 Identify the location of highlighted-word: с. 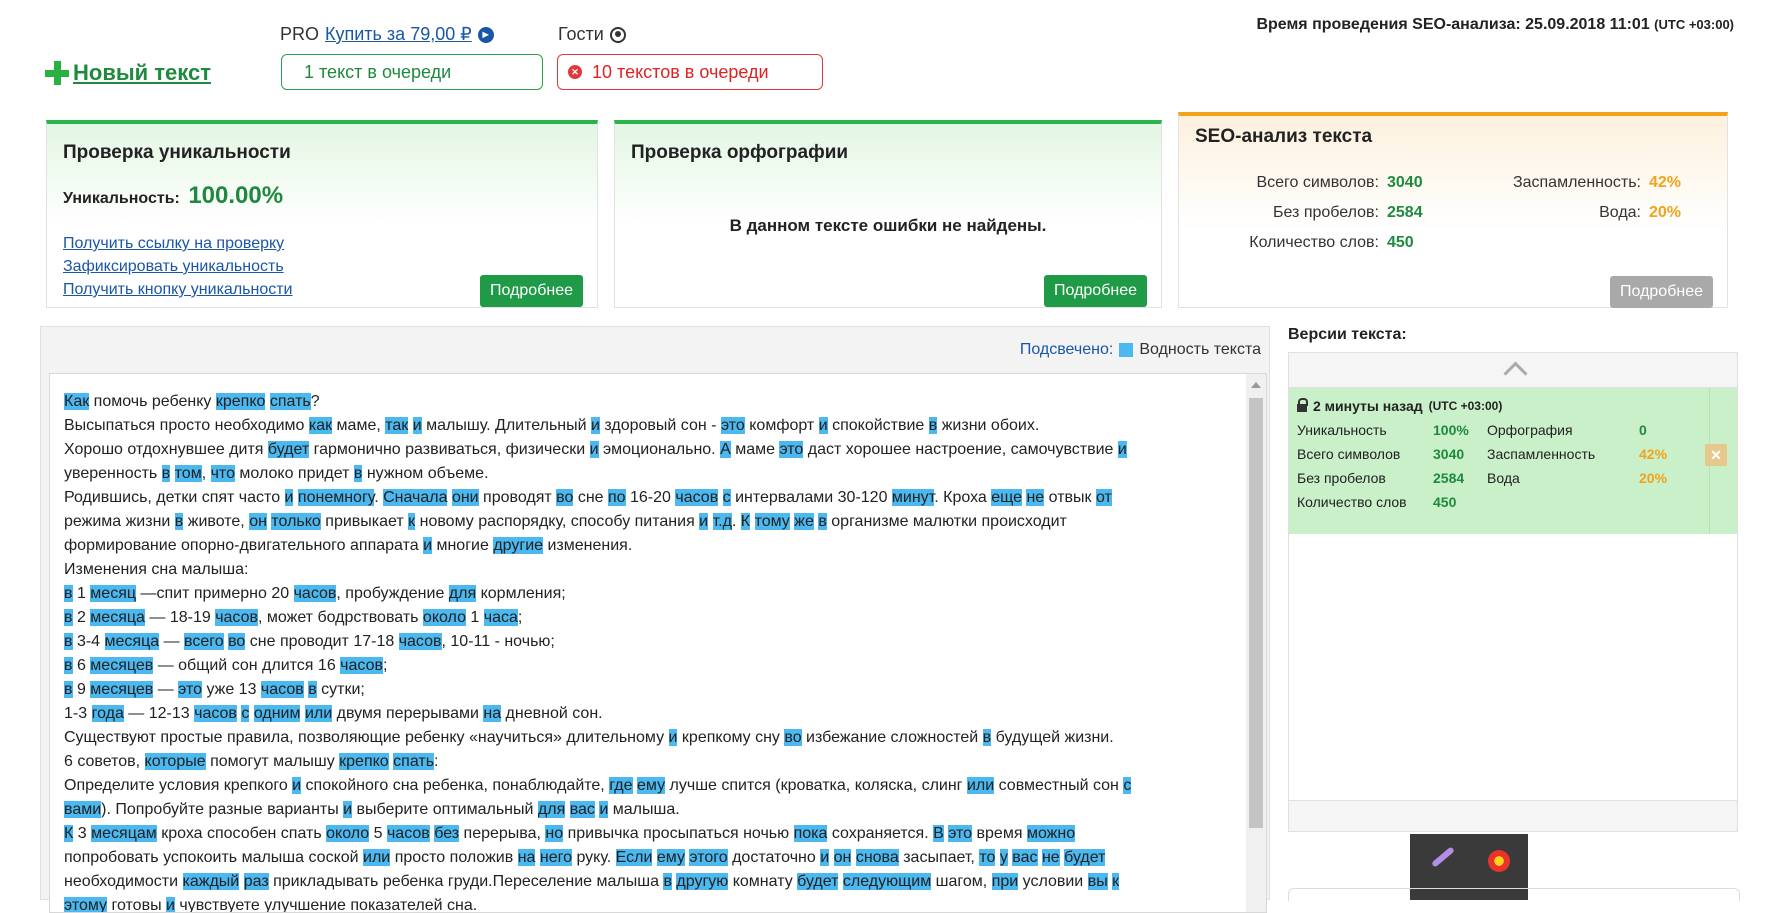
(726, 497).